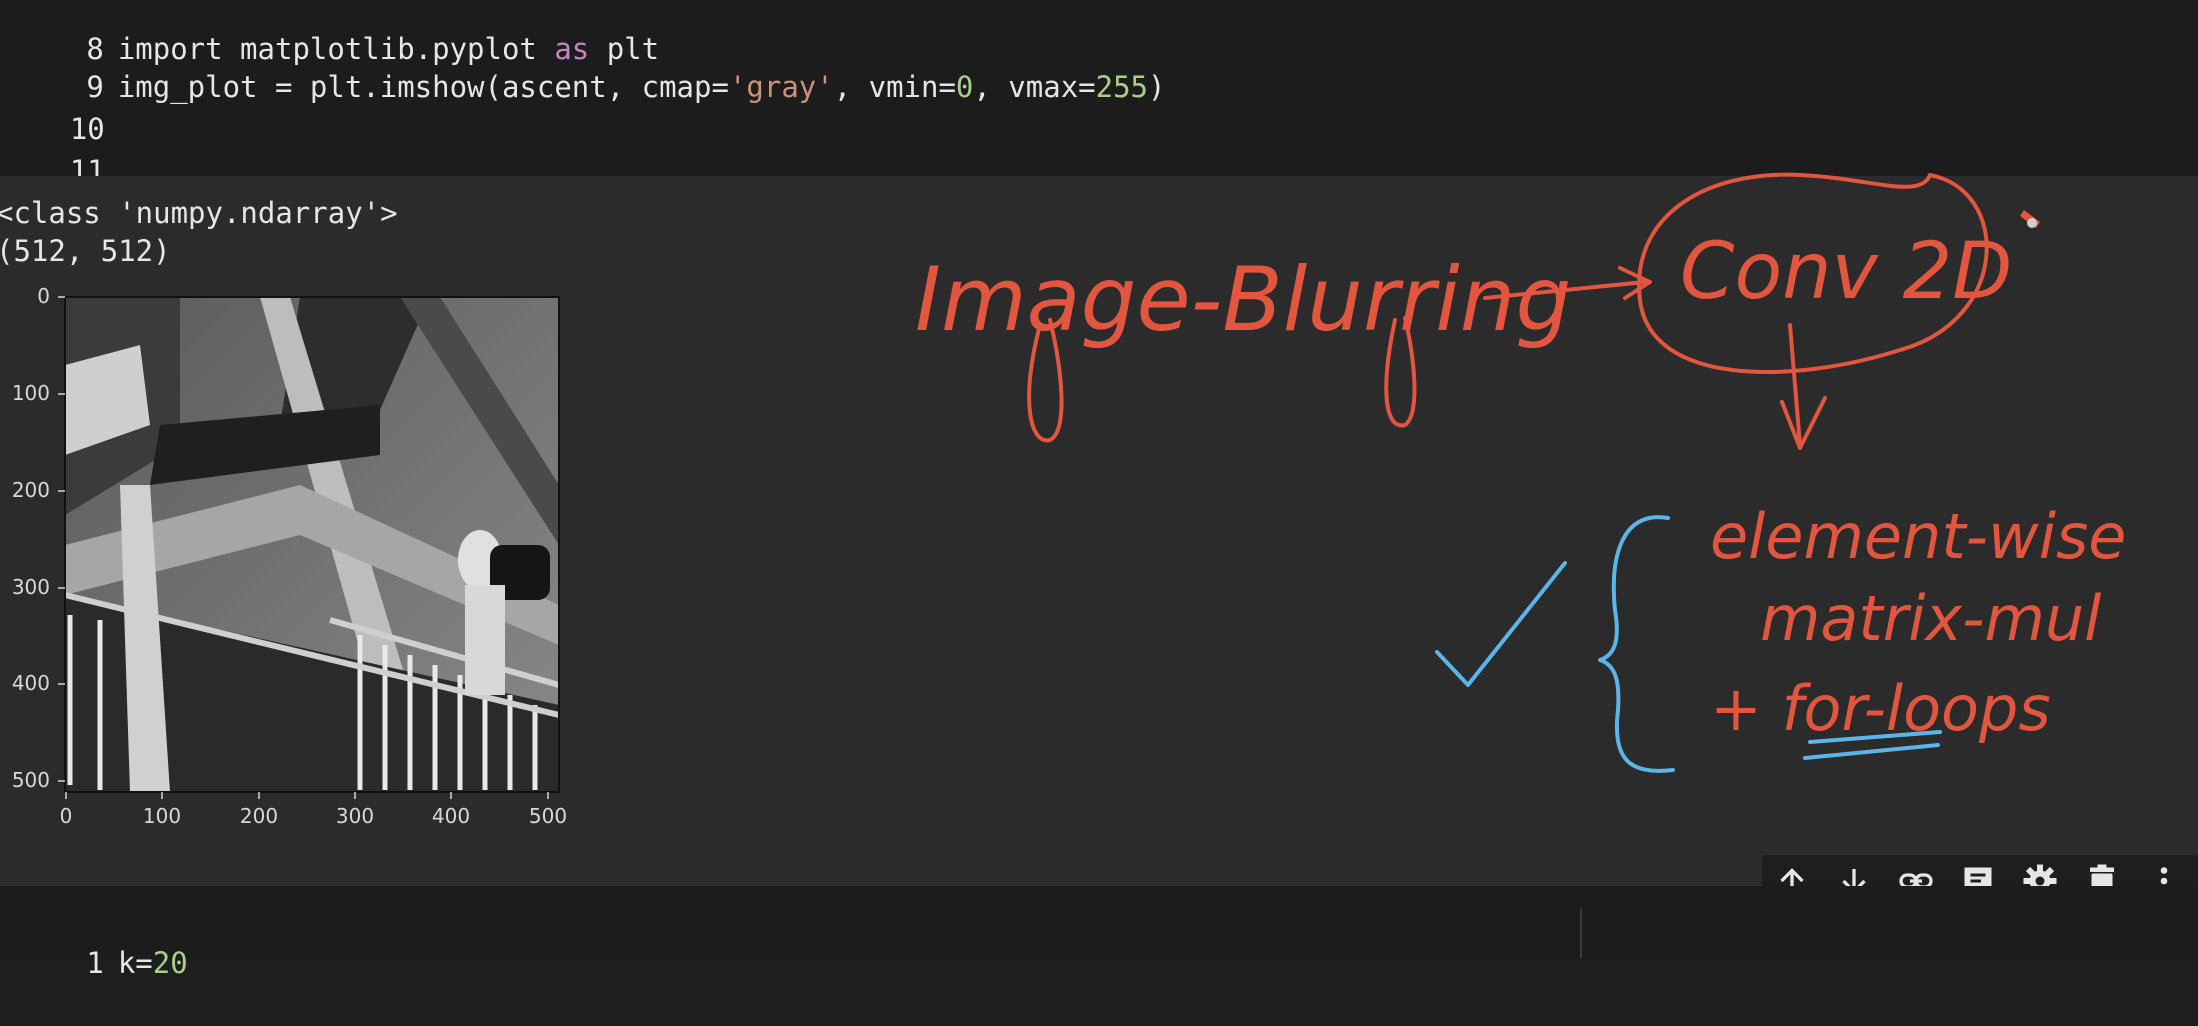  What do you see at coordinates (31, 587) in the screenshot?
I see `y-tick-label: 300` at bounding box center [31, 587].